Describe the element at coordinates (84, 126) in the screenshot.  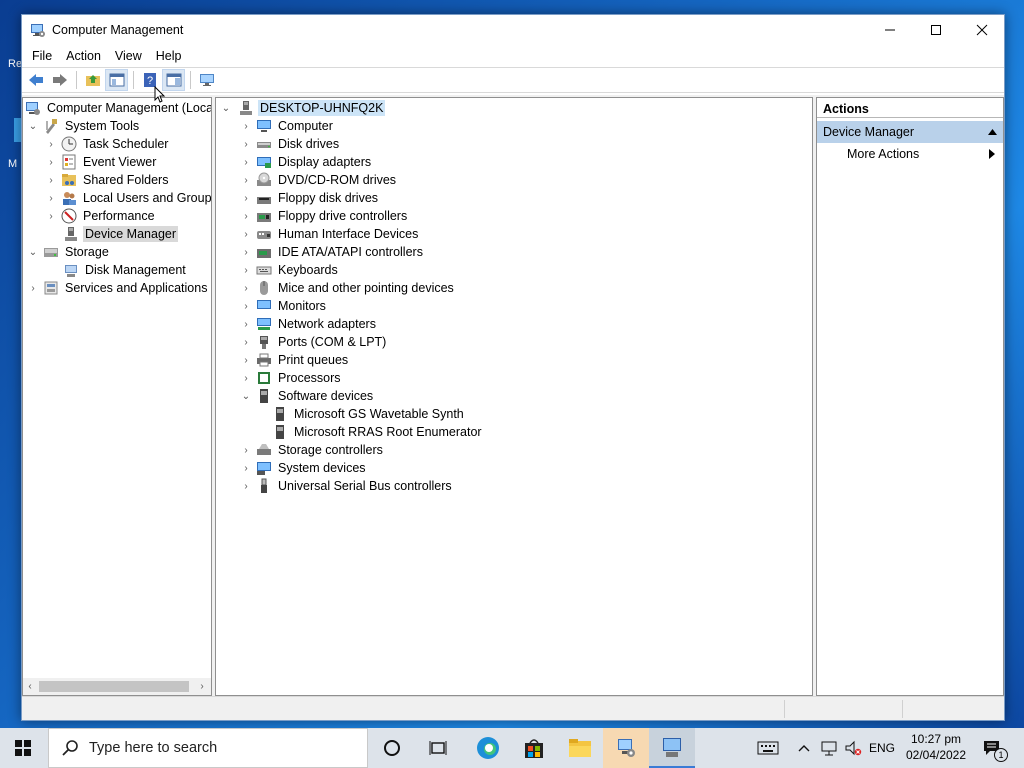
I see `tree-item-system-tools: ⌄ System Tools` at that location.